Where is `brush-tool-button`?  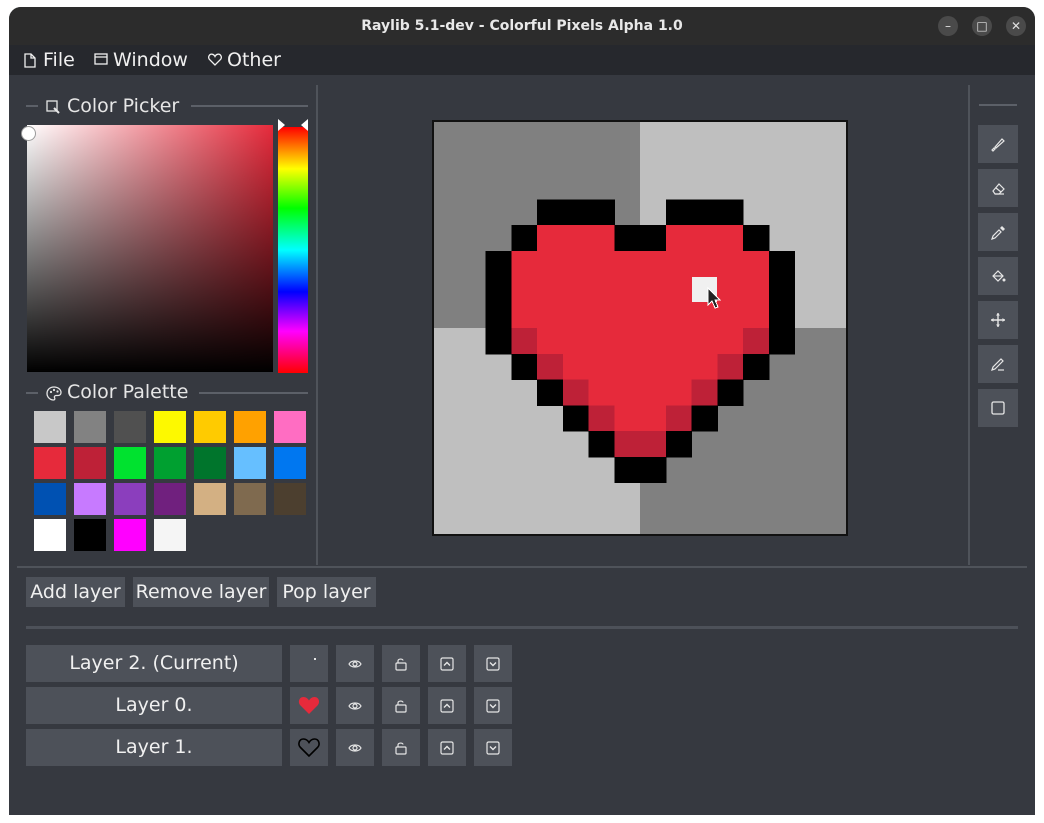 brush-tool-button is located at coordinates (998, 144).